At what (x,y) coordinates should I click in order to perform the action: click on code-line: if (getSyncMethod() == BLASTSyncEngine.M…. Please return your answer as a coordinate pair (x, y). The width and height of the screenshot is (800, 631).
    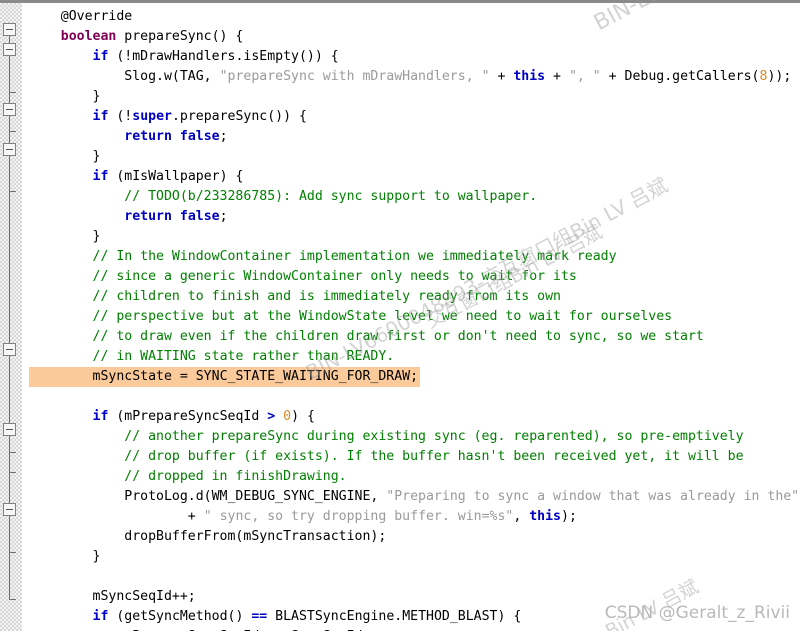
    Looking at the image, I should click on (275, 617).